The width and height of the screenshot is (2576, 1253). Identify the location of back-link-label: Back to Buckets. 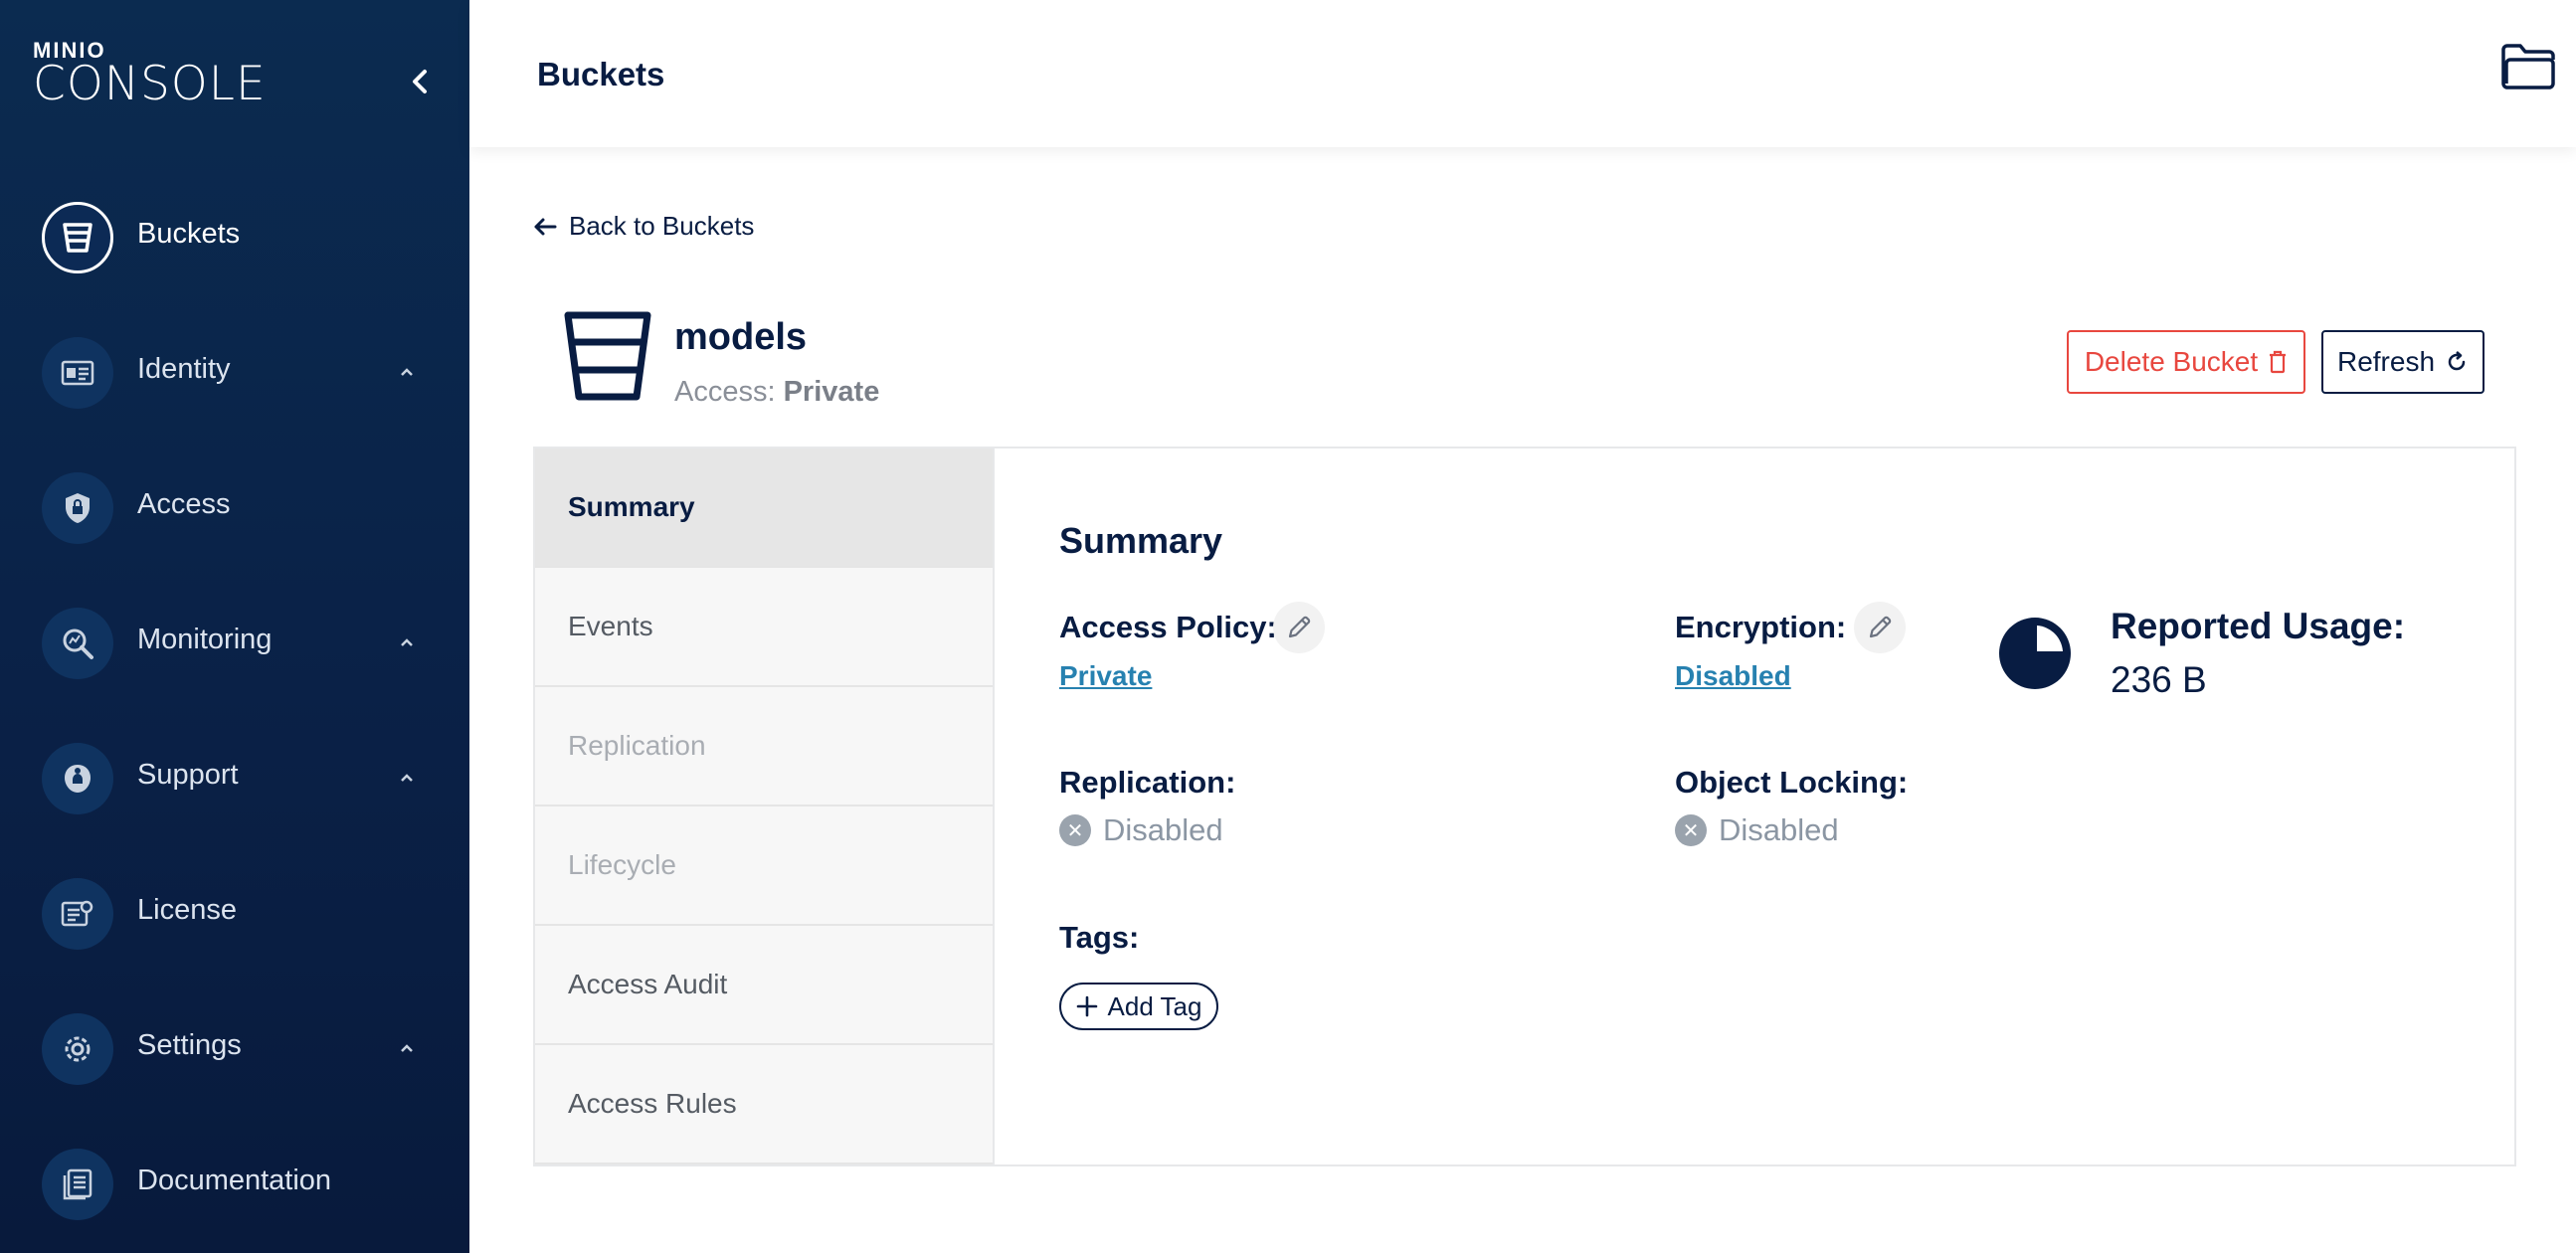
(662, 226).